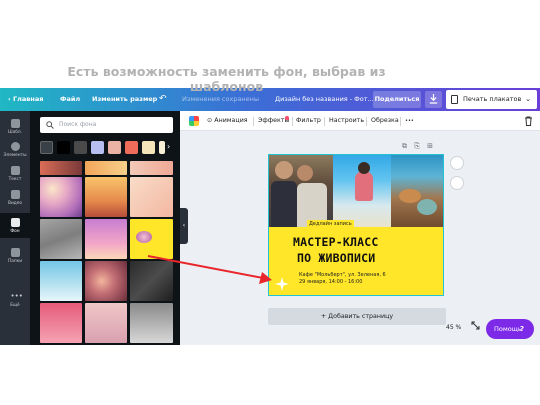 The image size is (540, 405). I want to click on effects-button: Эффекты, so click(273, 121).